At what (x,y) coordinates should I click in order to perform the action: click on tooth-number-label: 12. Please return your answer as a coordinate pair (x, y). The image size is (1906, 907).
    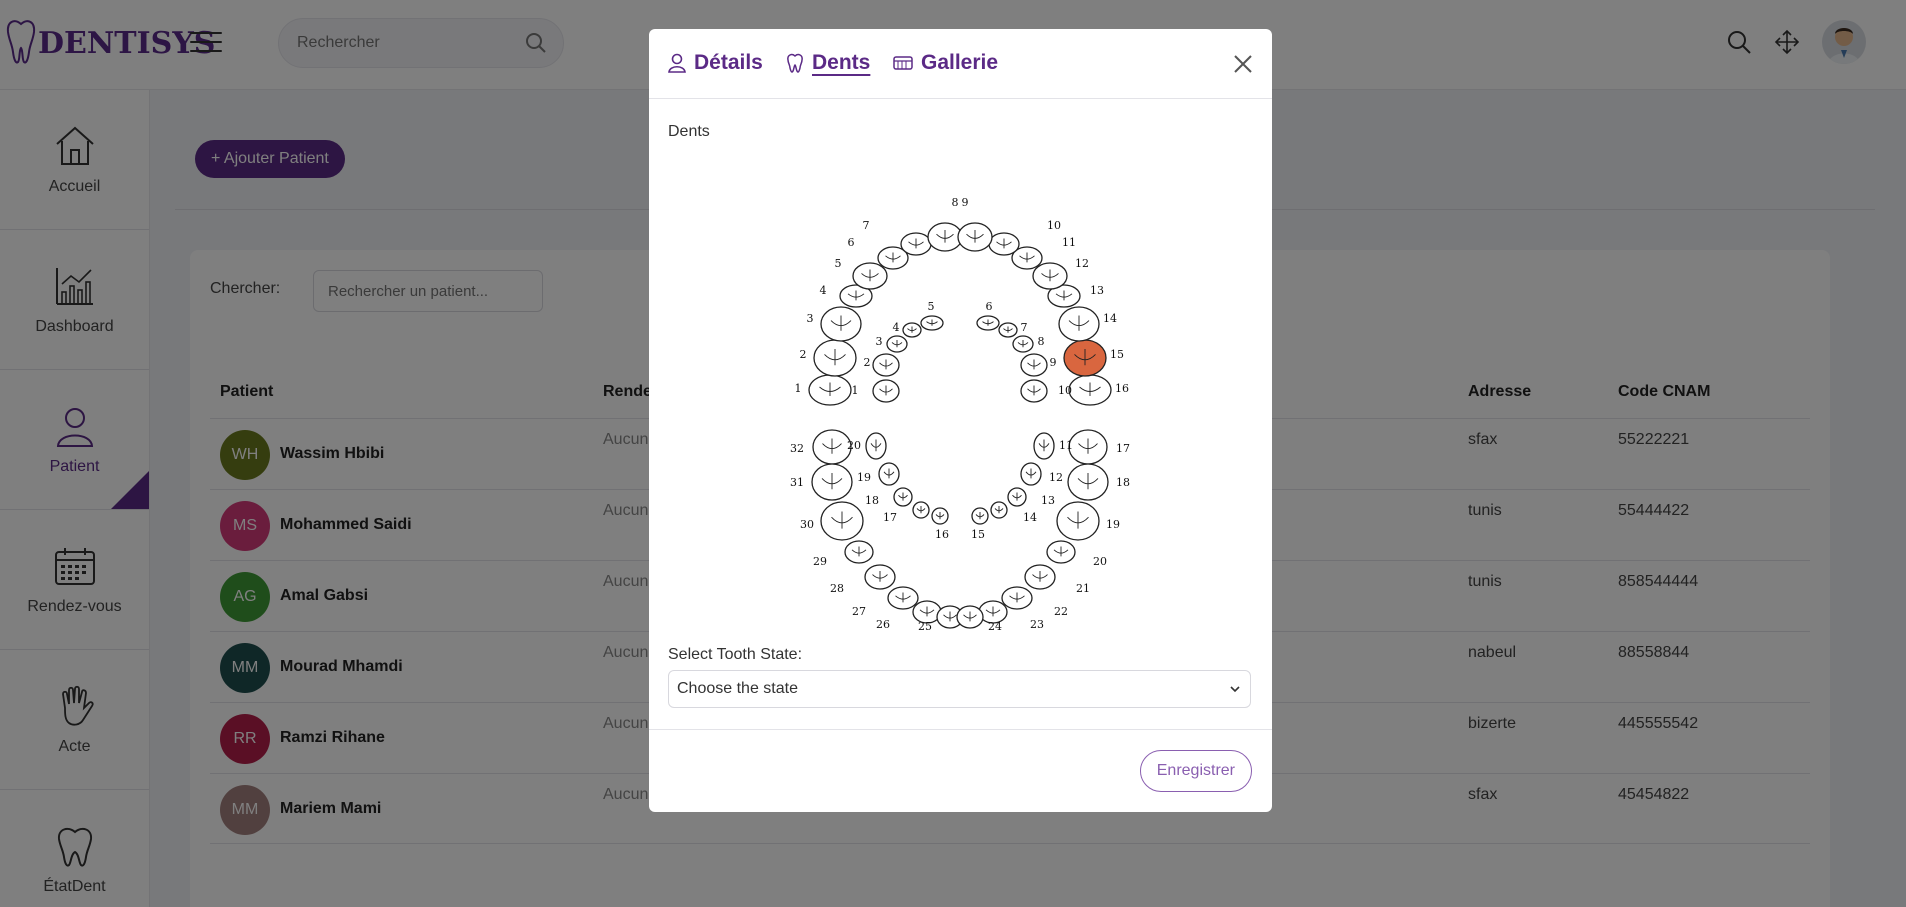
    Looking at the image, I should click on (1082, 263).